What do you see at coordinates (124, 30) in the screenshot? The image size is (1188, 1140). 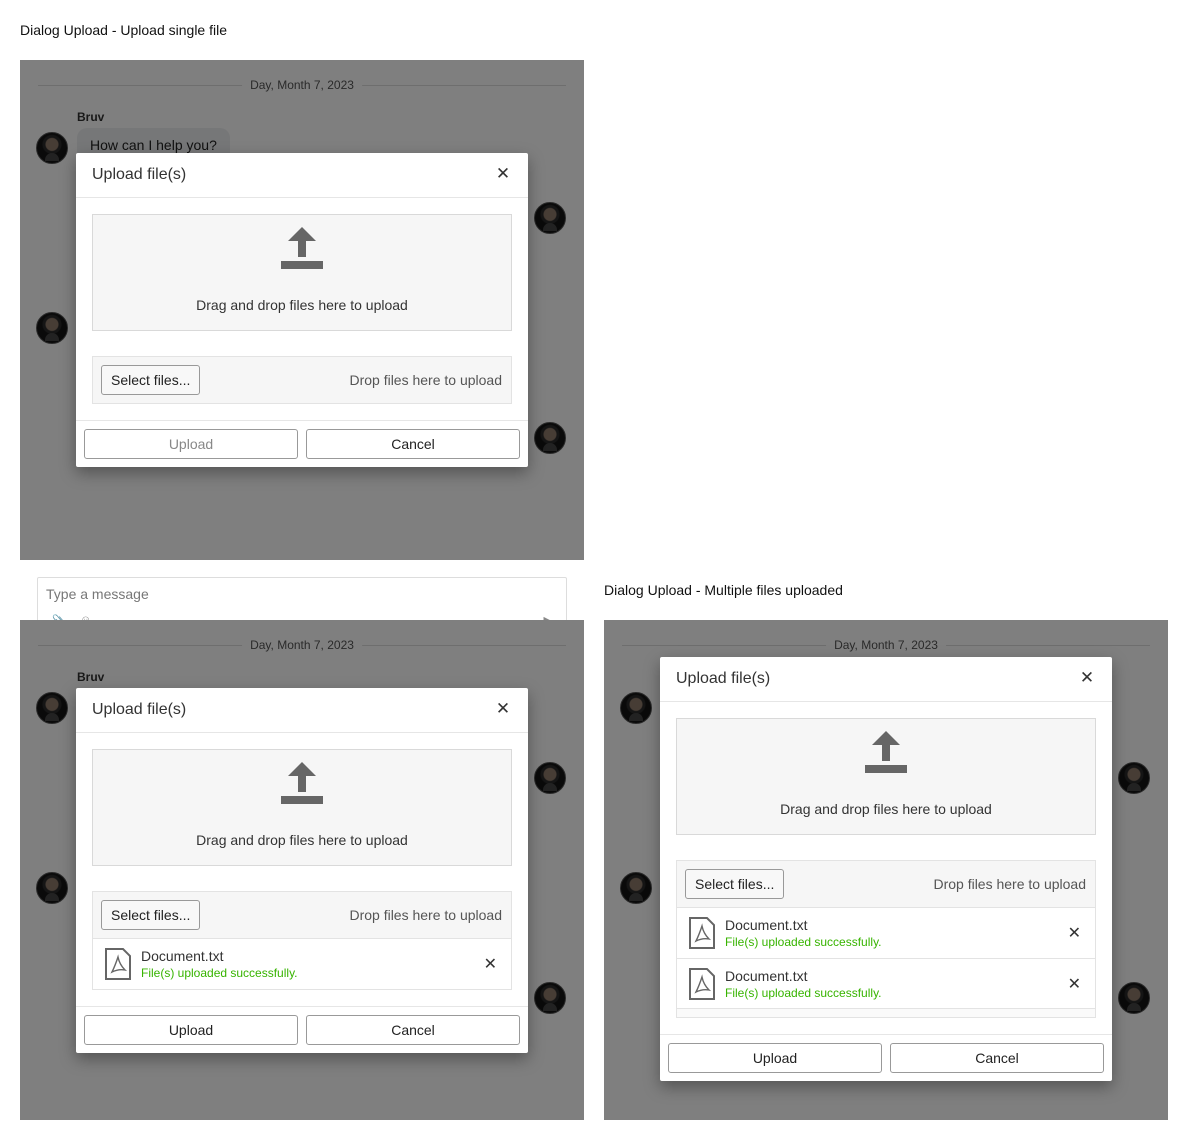 I see `section-title: Dialog Upload - Upload single file` at bounding box center [124, 30].